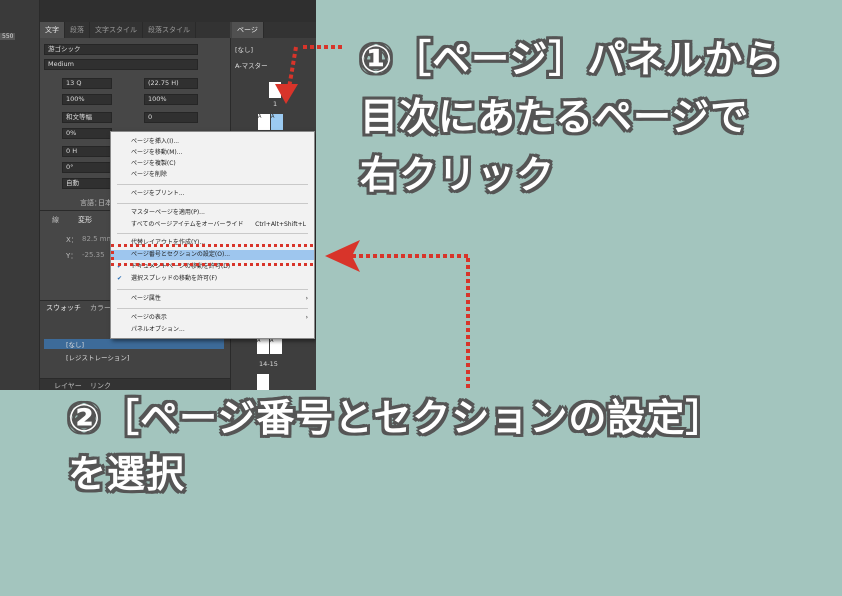 The width and height of the screenshot is (842, 596). I want to click on callout-step1: ①［ページ］パネルから 目次にあたるページで 右クリック, so click(571, 117).